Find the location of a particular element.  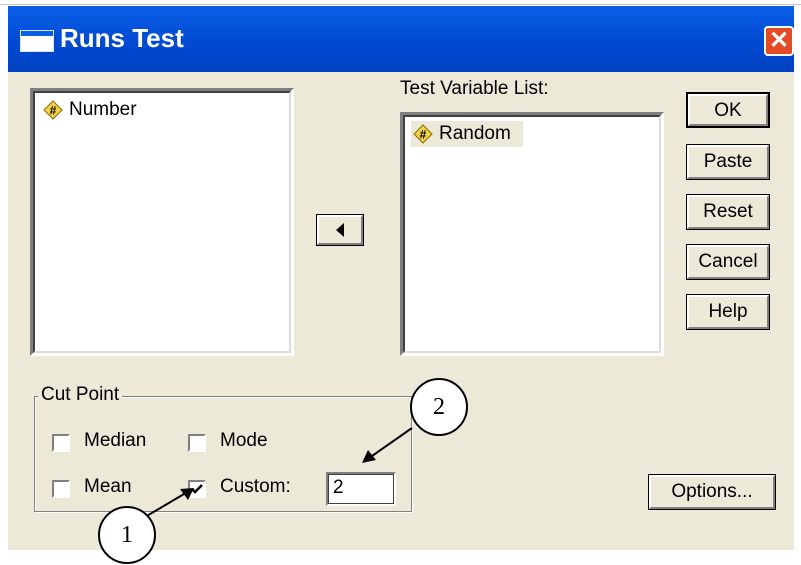

callout-two: 2 is located at coordinates (439, 407).